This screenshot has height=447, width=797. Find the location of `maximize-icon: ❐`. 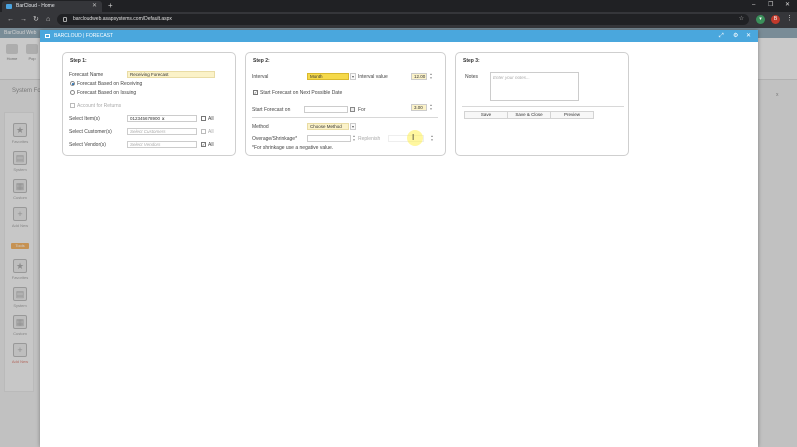

maximize-icon: ❐ is located at coordinates (770, 5).